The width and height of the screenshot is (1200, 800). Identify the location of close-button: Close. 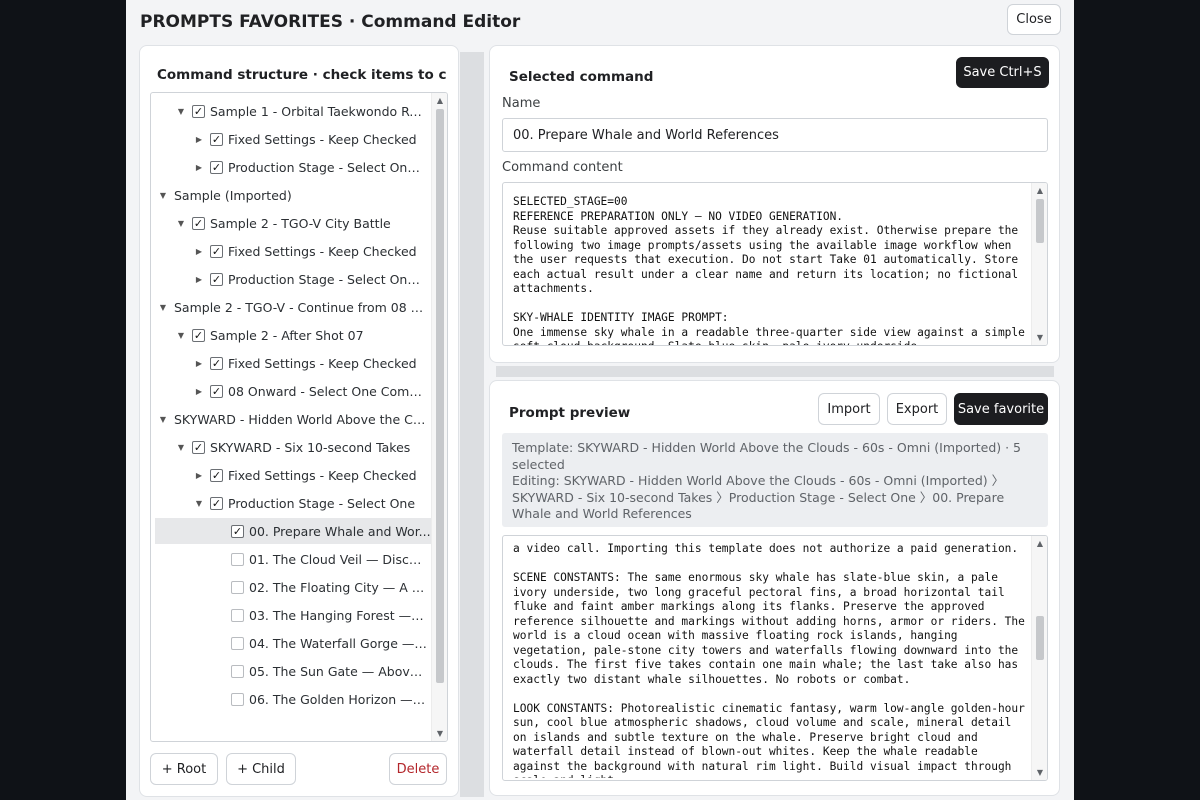
(1034, 19).